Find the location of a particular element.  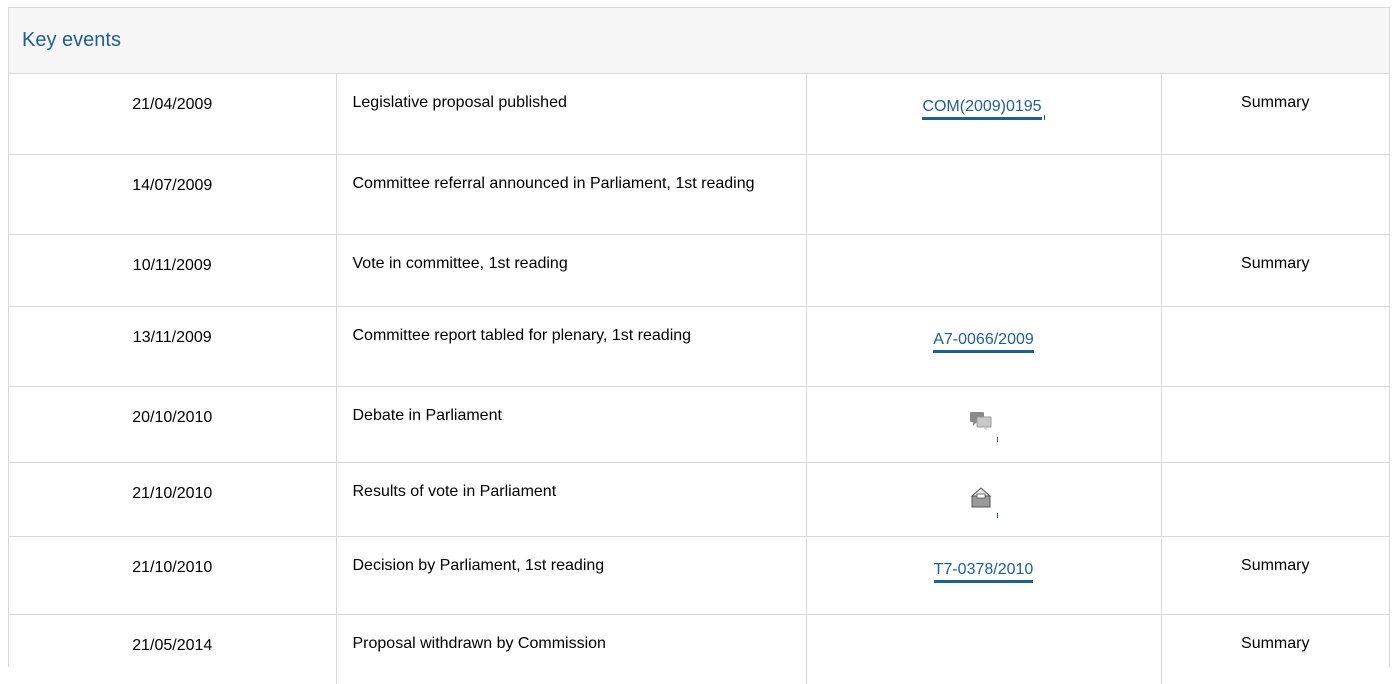

event-description: Results of vote in Parliament is located at coordinates (571, 499).